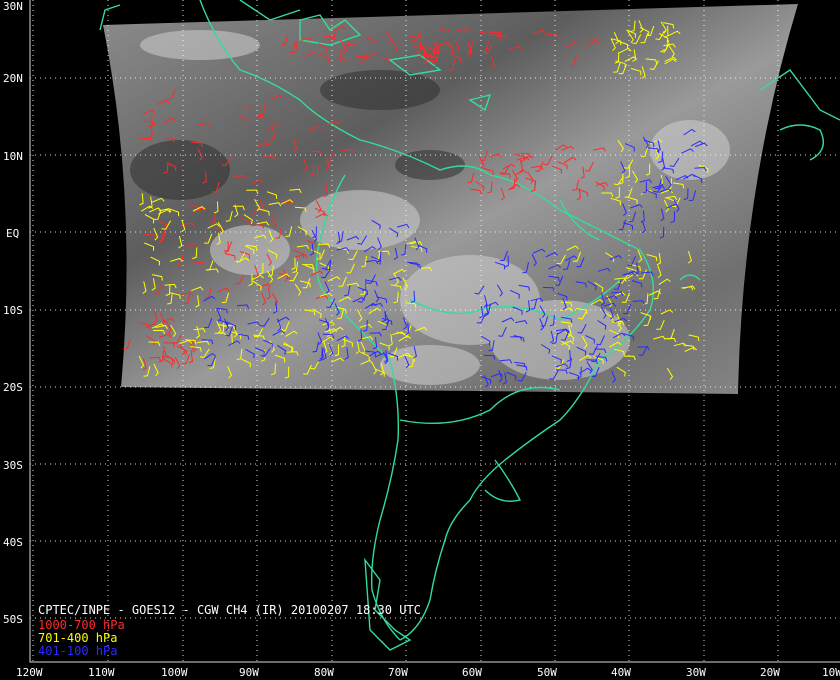  Describe the element at coordinates (621, 672) in the screenshot. I see `lon-label-40w: 40W` at that location.